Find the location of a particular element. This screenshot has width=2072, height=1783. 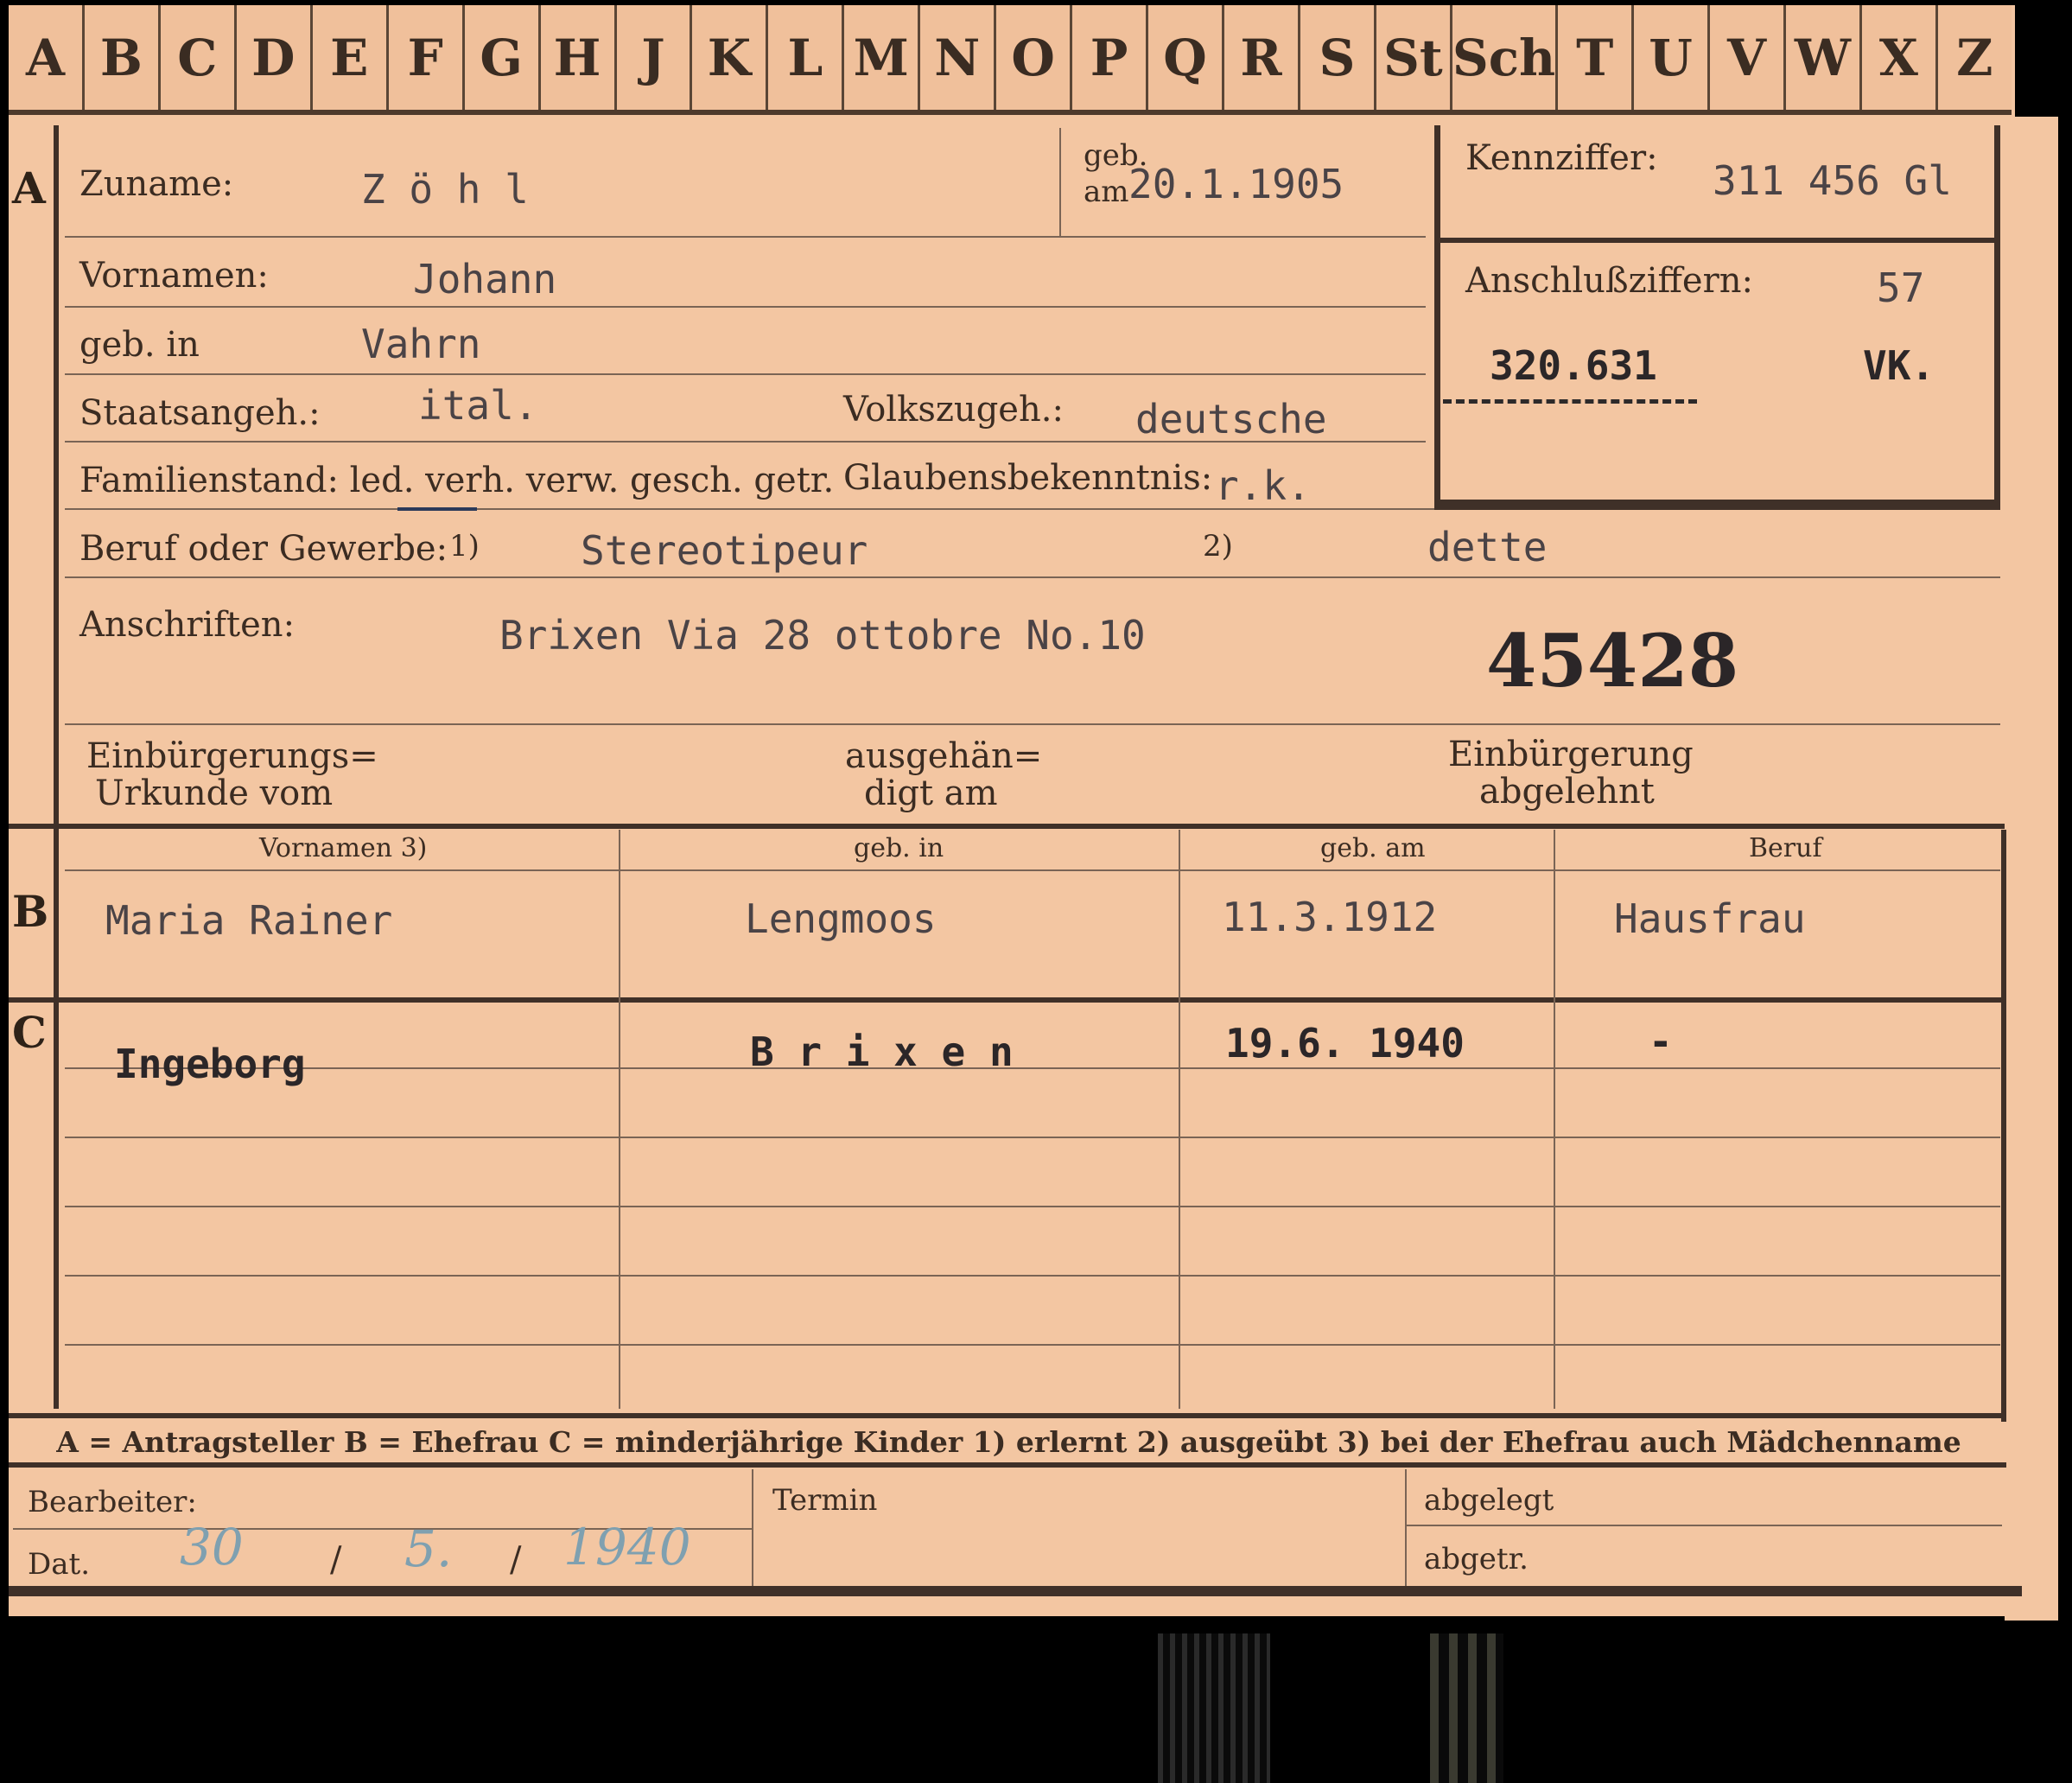

section-c-marker: C is located at coordinates (29, 1032).